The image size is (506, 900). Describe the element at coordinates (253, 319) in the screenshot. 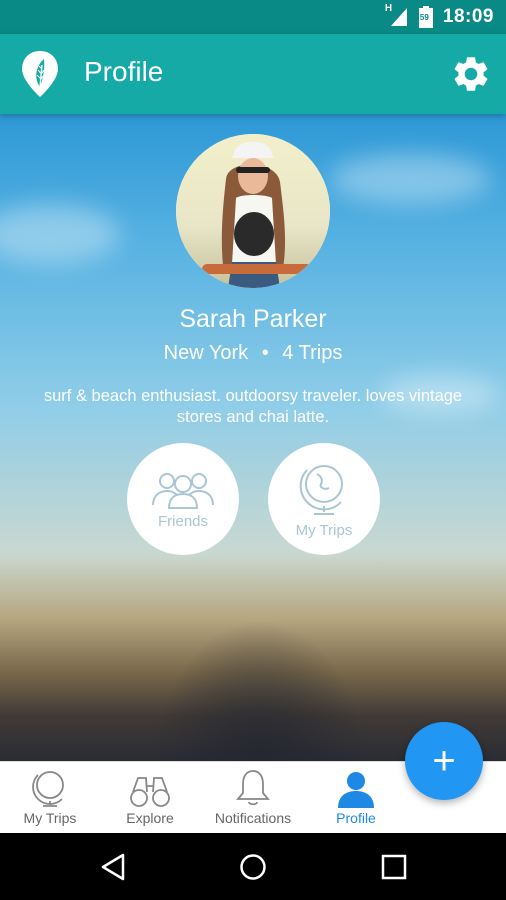

I see `profile-name: Sarah Parker` at that location.